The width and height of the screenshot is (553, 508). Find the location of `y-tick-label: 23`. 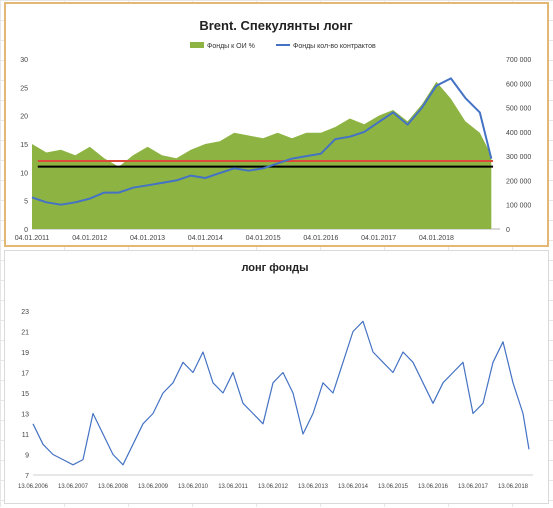

y-tick-label: 23 is located at coordinates (25, 312).